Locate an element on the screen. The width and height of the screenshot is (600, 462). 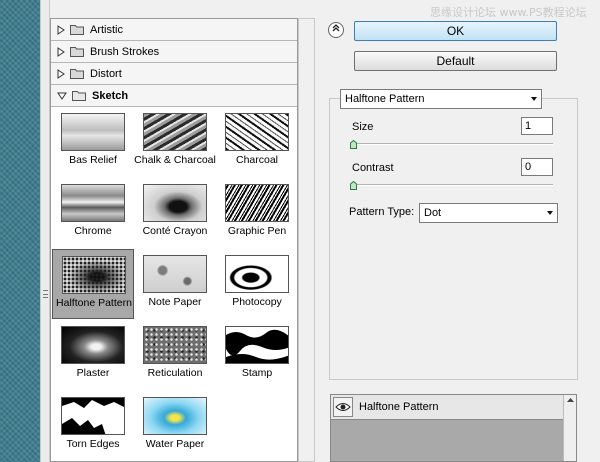
layers-scrollbar is located at coordinates (569, 428).